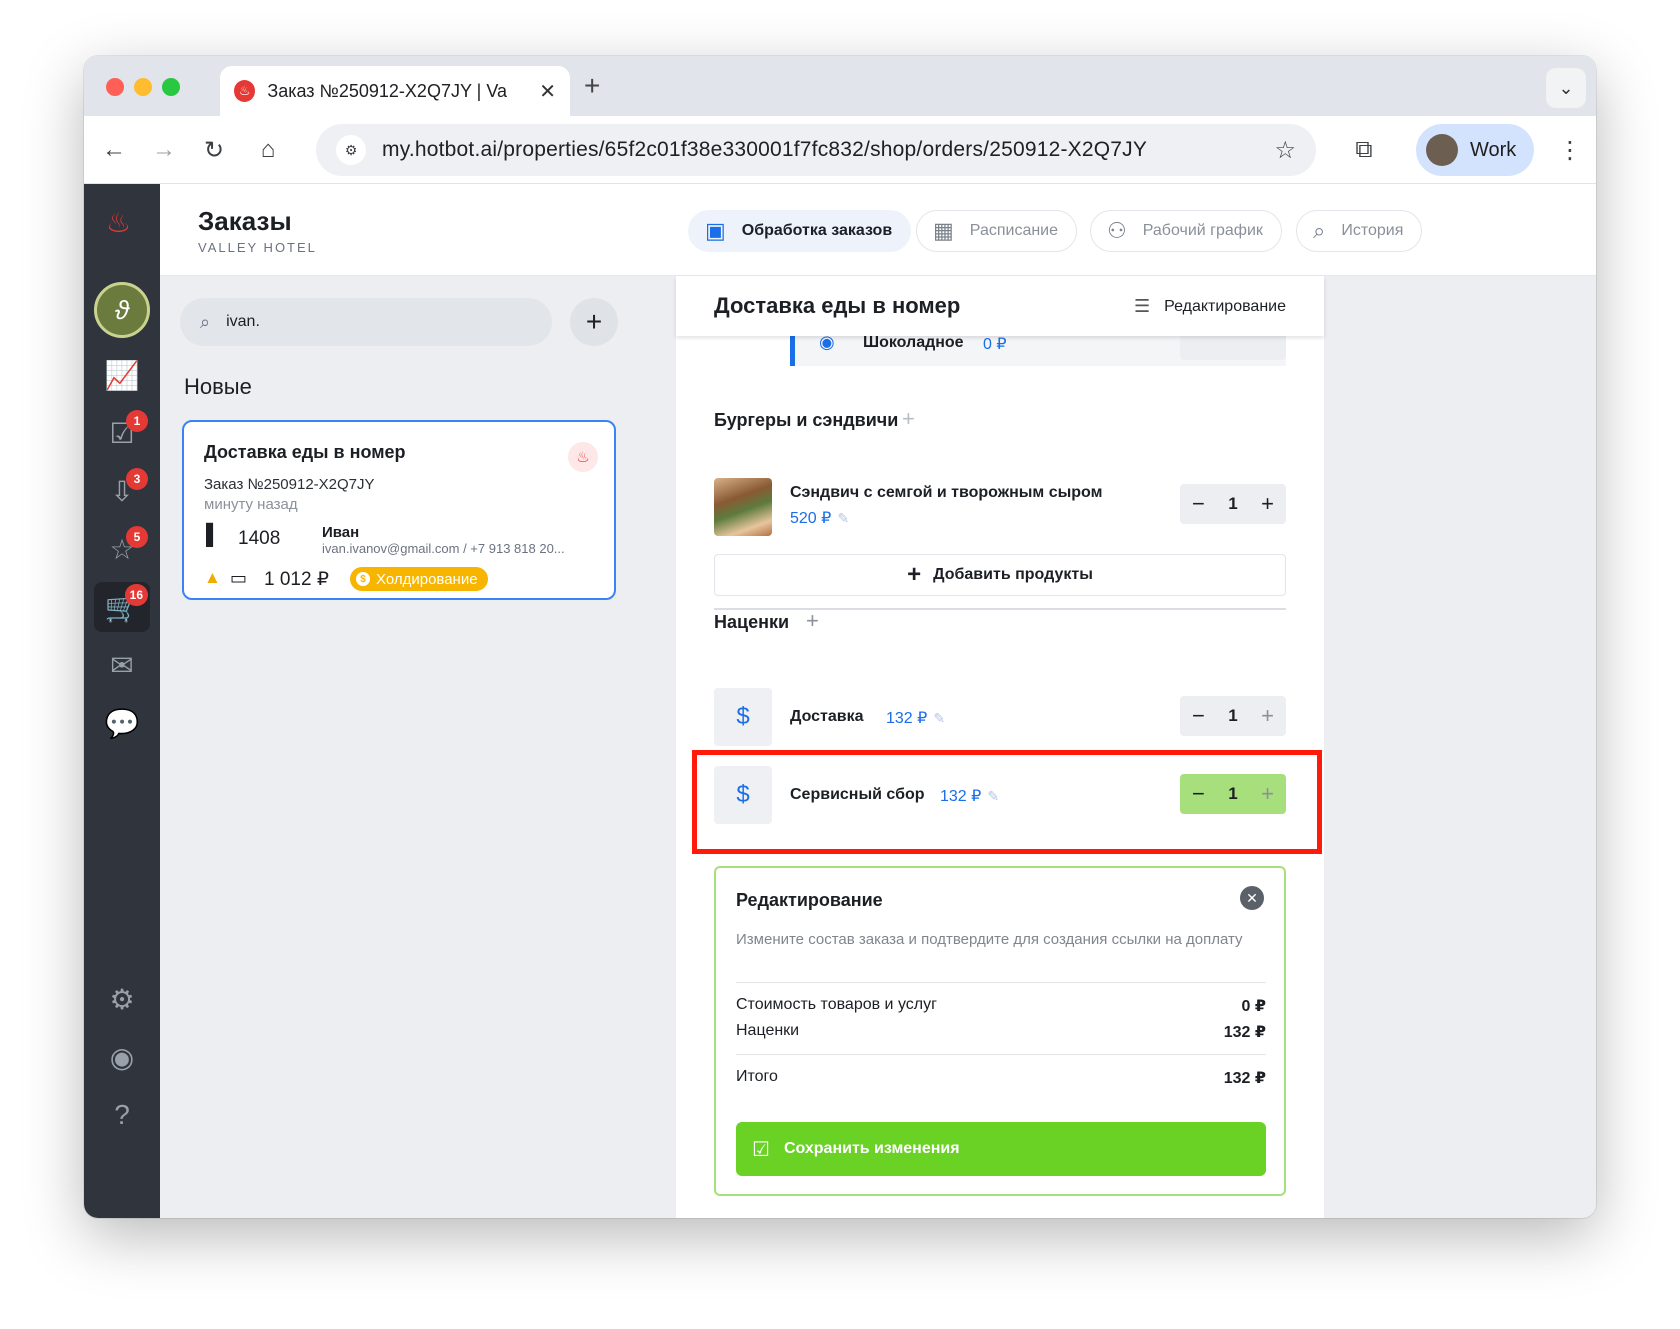 This screenshot has height=1329, width=1680. I want to click on summary-value: 132 ₽, so click(1244, 1032).